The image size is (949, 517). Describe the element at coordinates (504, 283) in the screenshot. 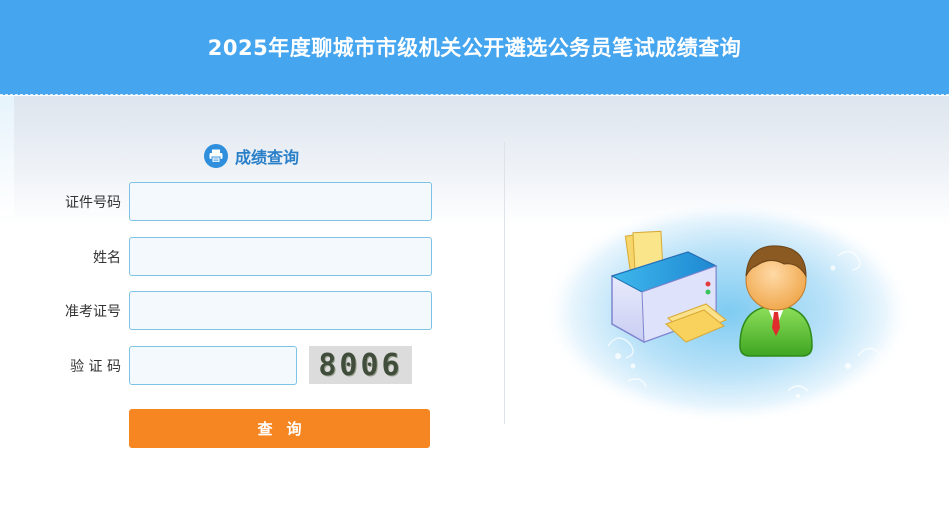

I see `vertical-divider` at that location.